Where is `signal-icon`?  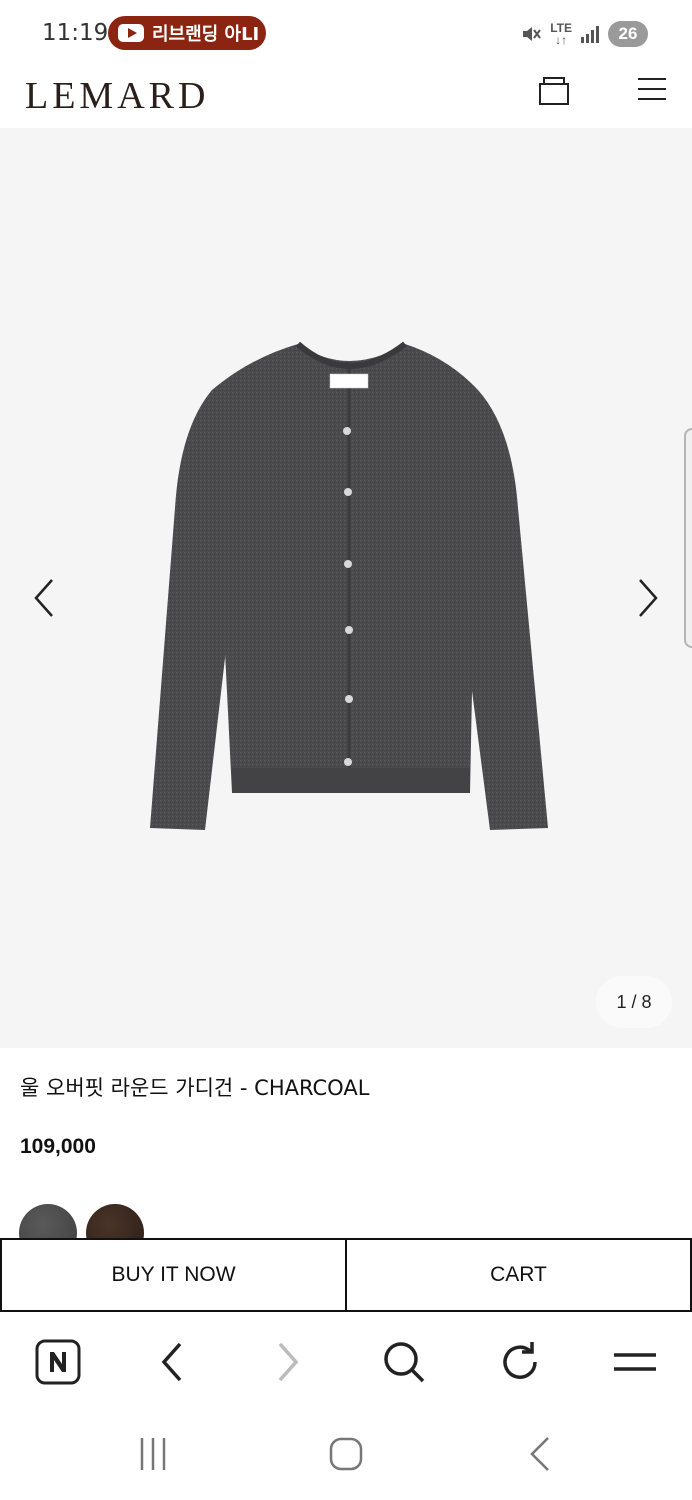
signal-icon is located at coordinates (590, 34).